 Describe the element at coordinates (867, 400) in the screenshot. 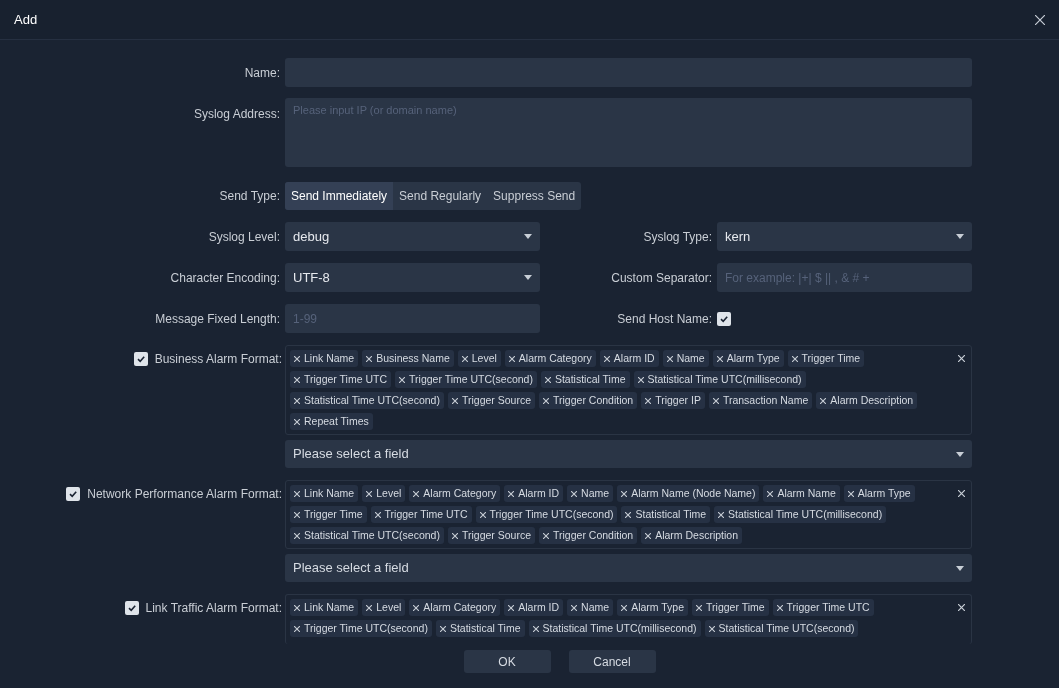

I see `tag: Alarm Description` at that location.